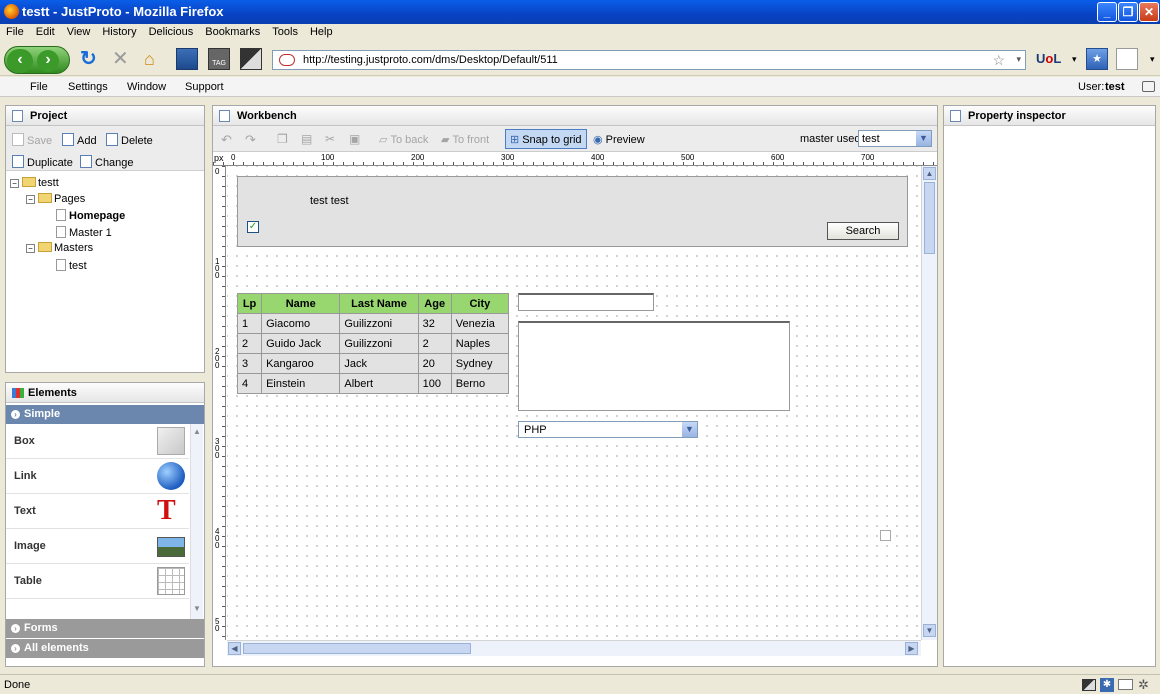  I want to click on textarea, so click(654, 366).